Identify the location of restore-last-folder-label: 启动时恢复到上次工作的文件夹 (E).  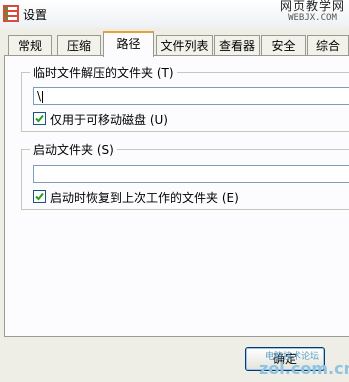
(144, 197).